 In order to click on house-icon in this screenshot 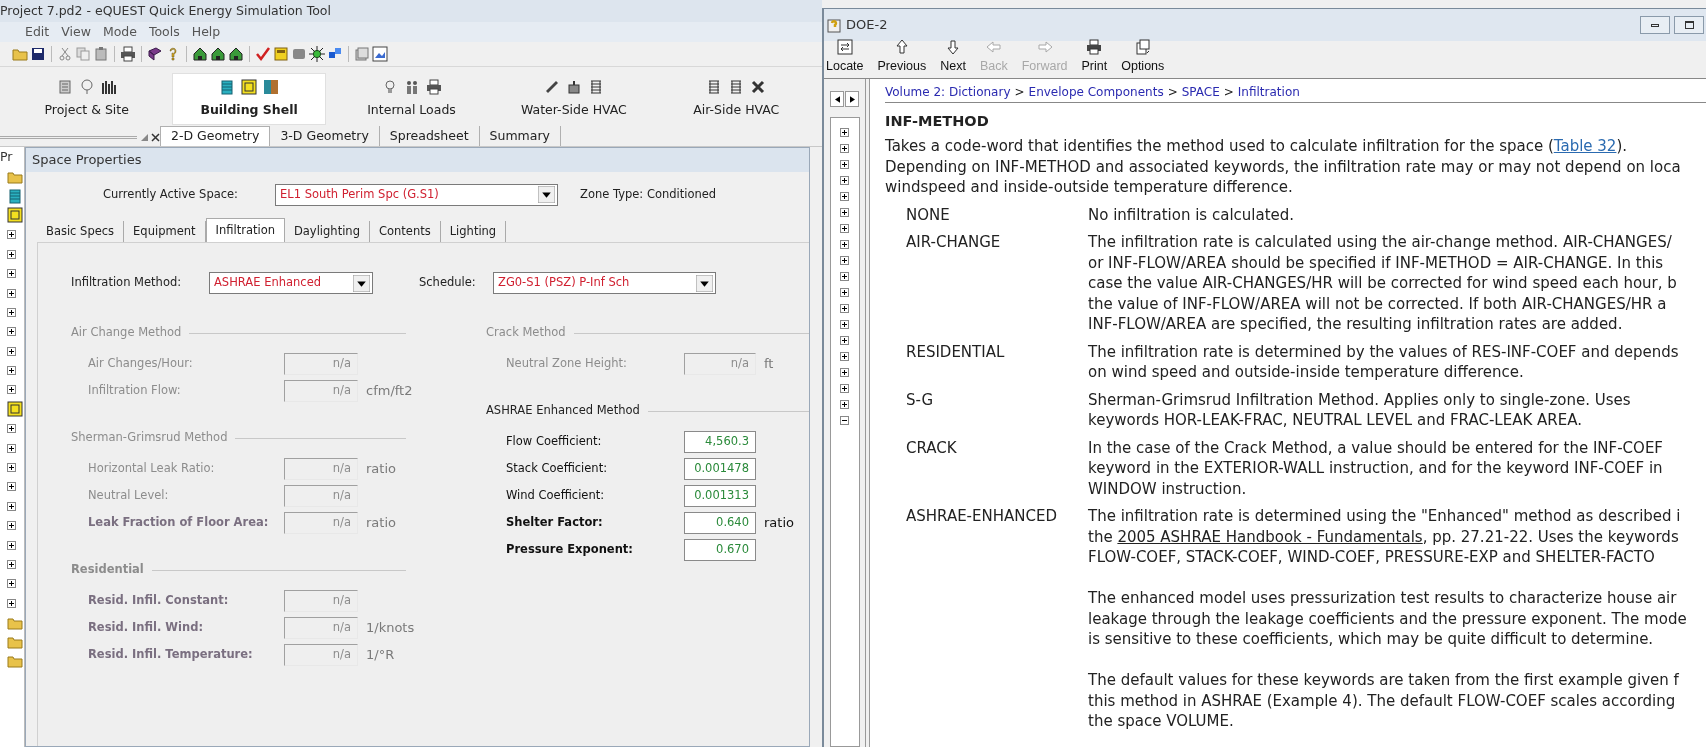, I will do `click(236, 54)`.